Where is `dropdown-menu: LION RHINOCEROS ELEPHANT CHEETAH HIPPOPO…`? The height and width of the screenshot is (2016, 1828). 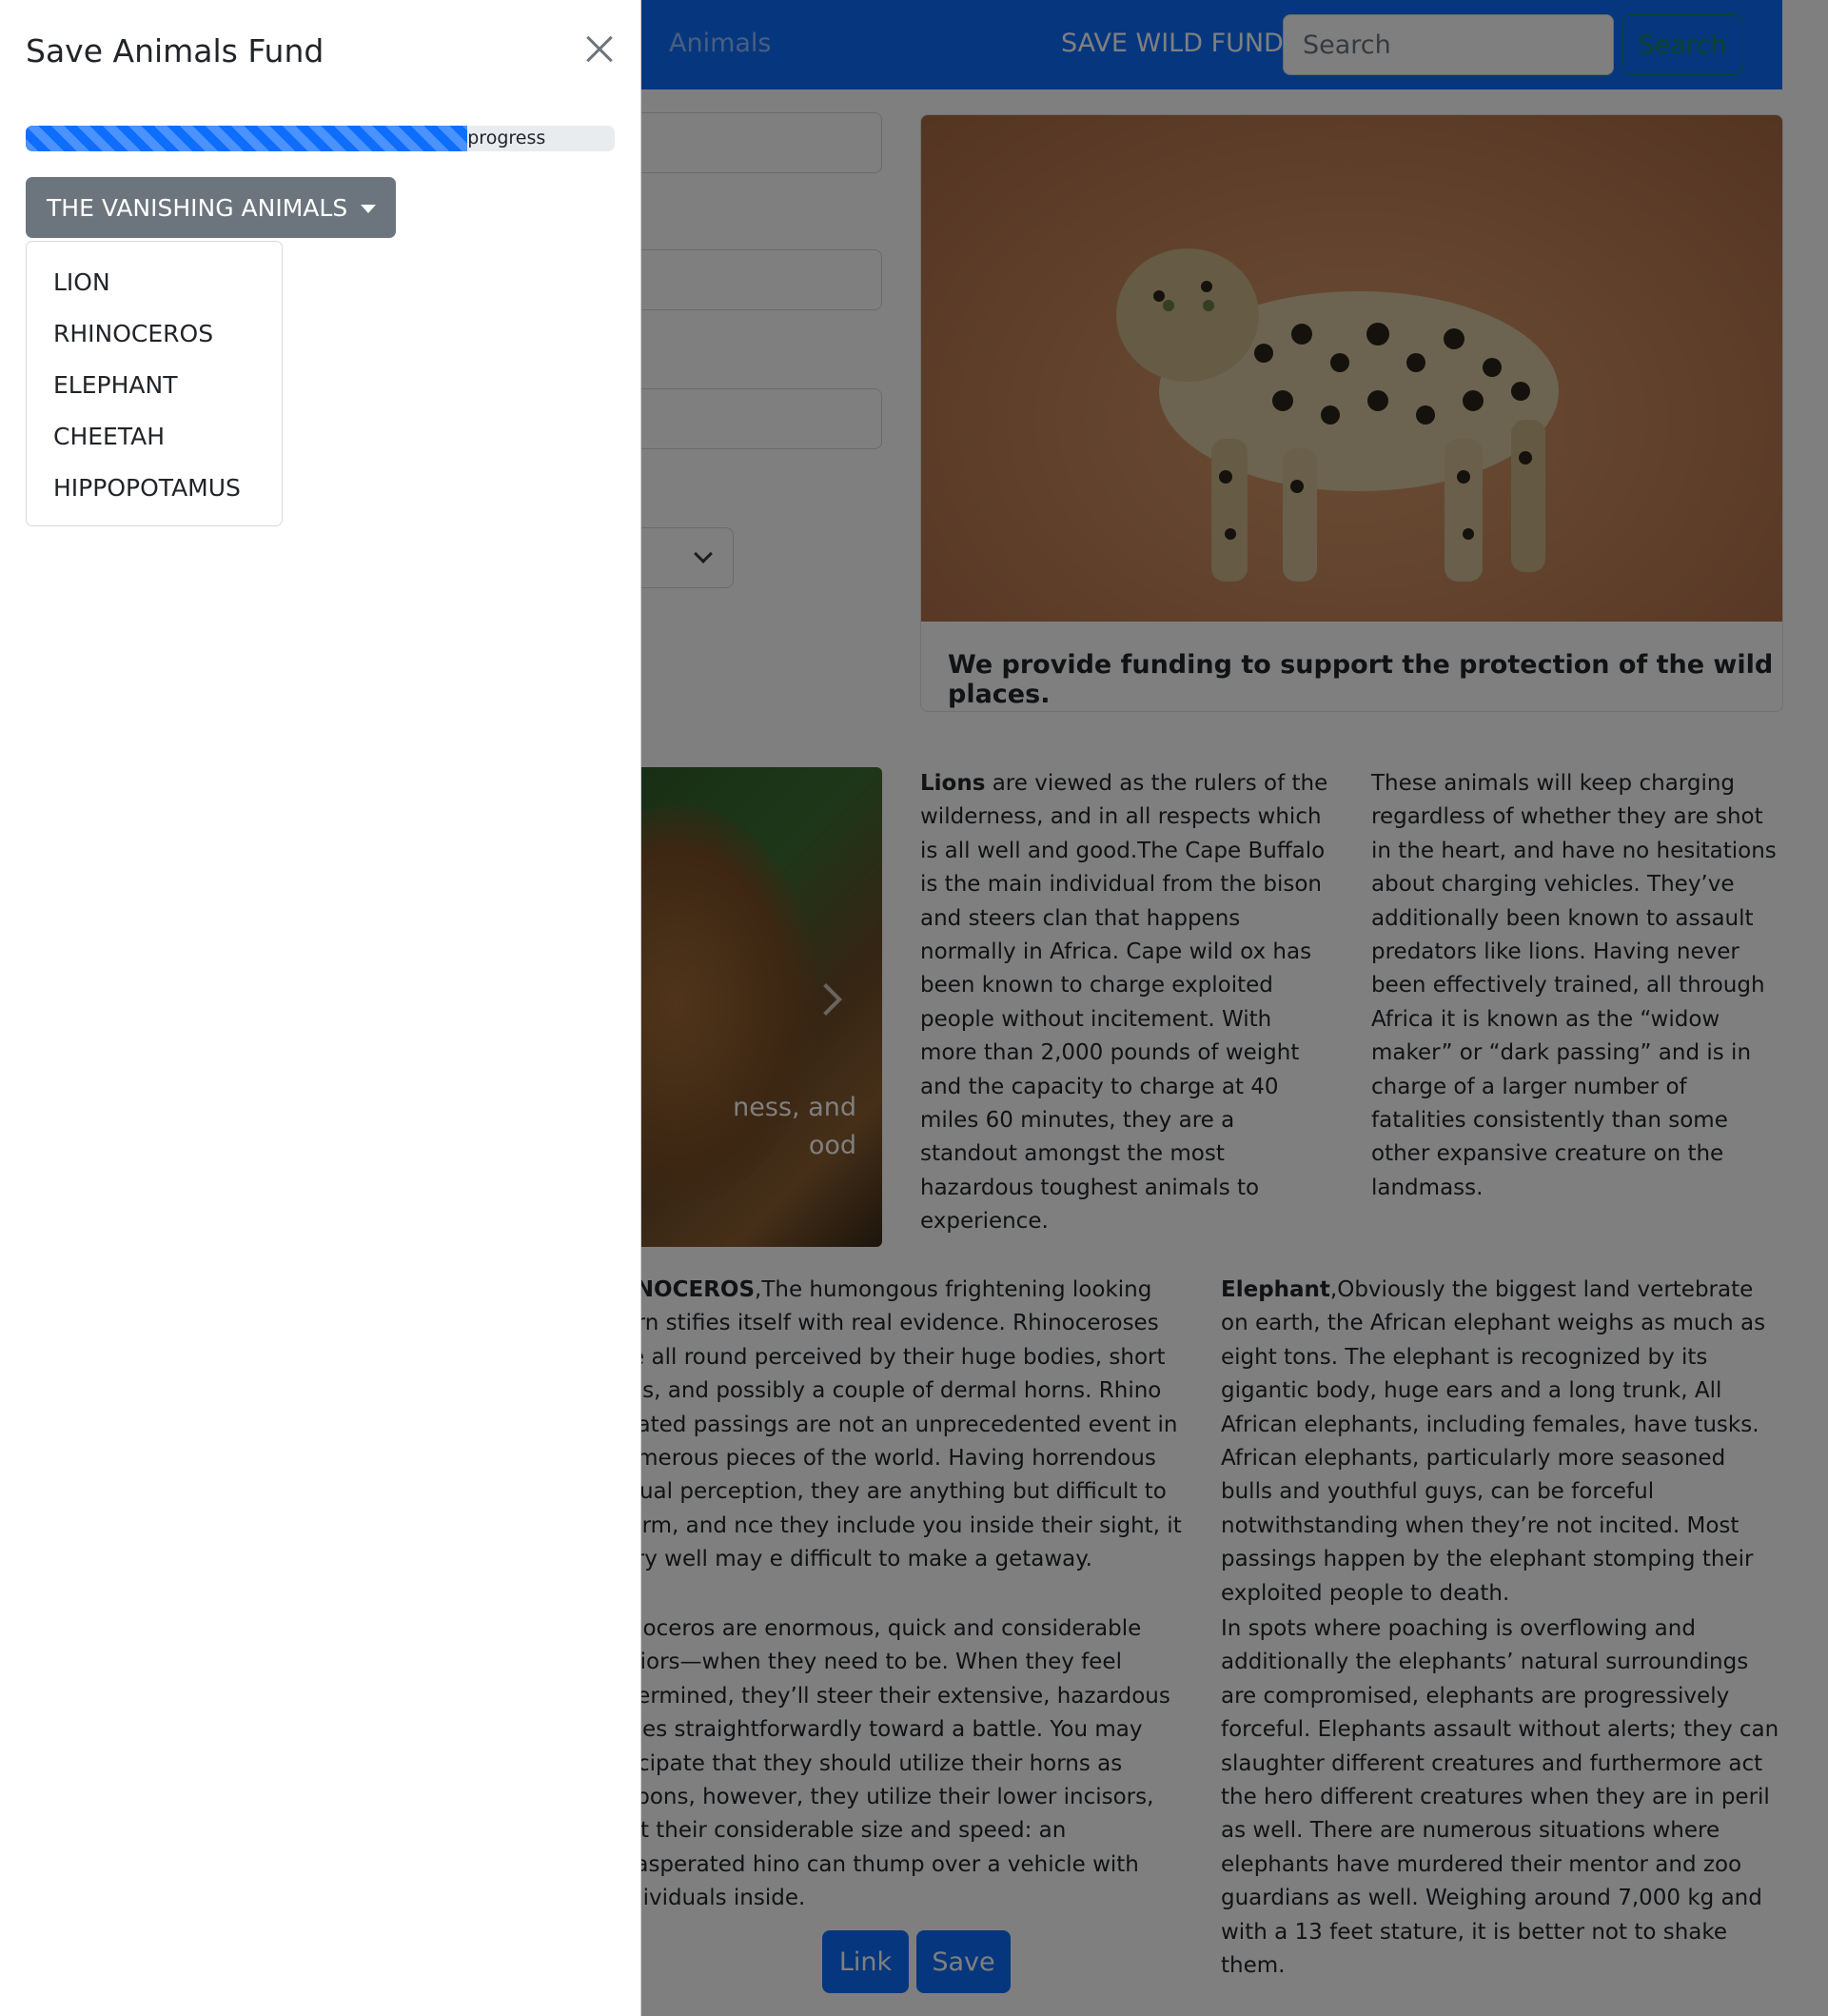
dropdown-menu: LION RHINOCEROS ELEPHANT CHEETAH HIPPOPO… is located at coordinates (154, 384).